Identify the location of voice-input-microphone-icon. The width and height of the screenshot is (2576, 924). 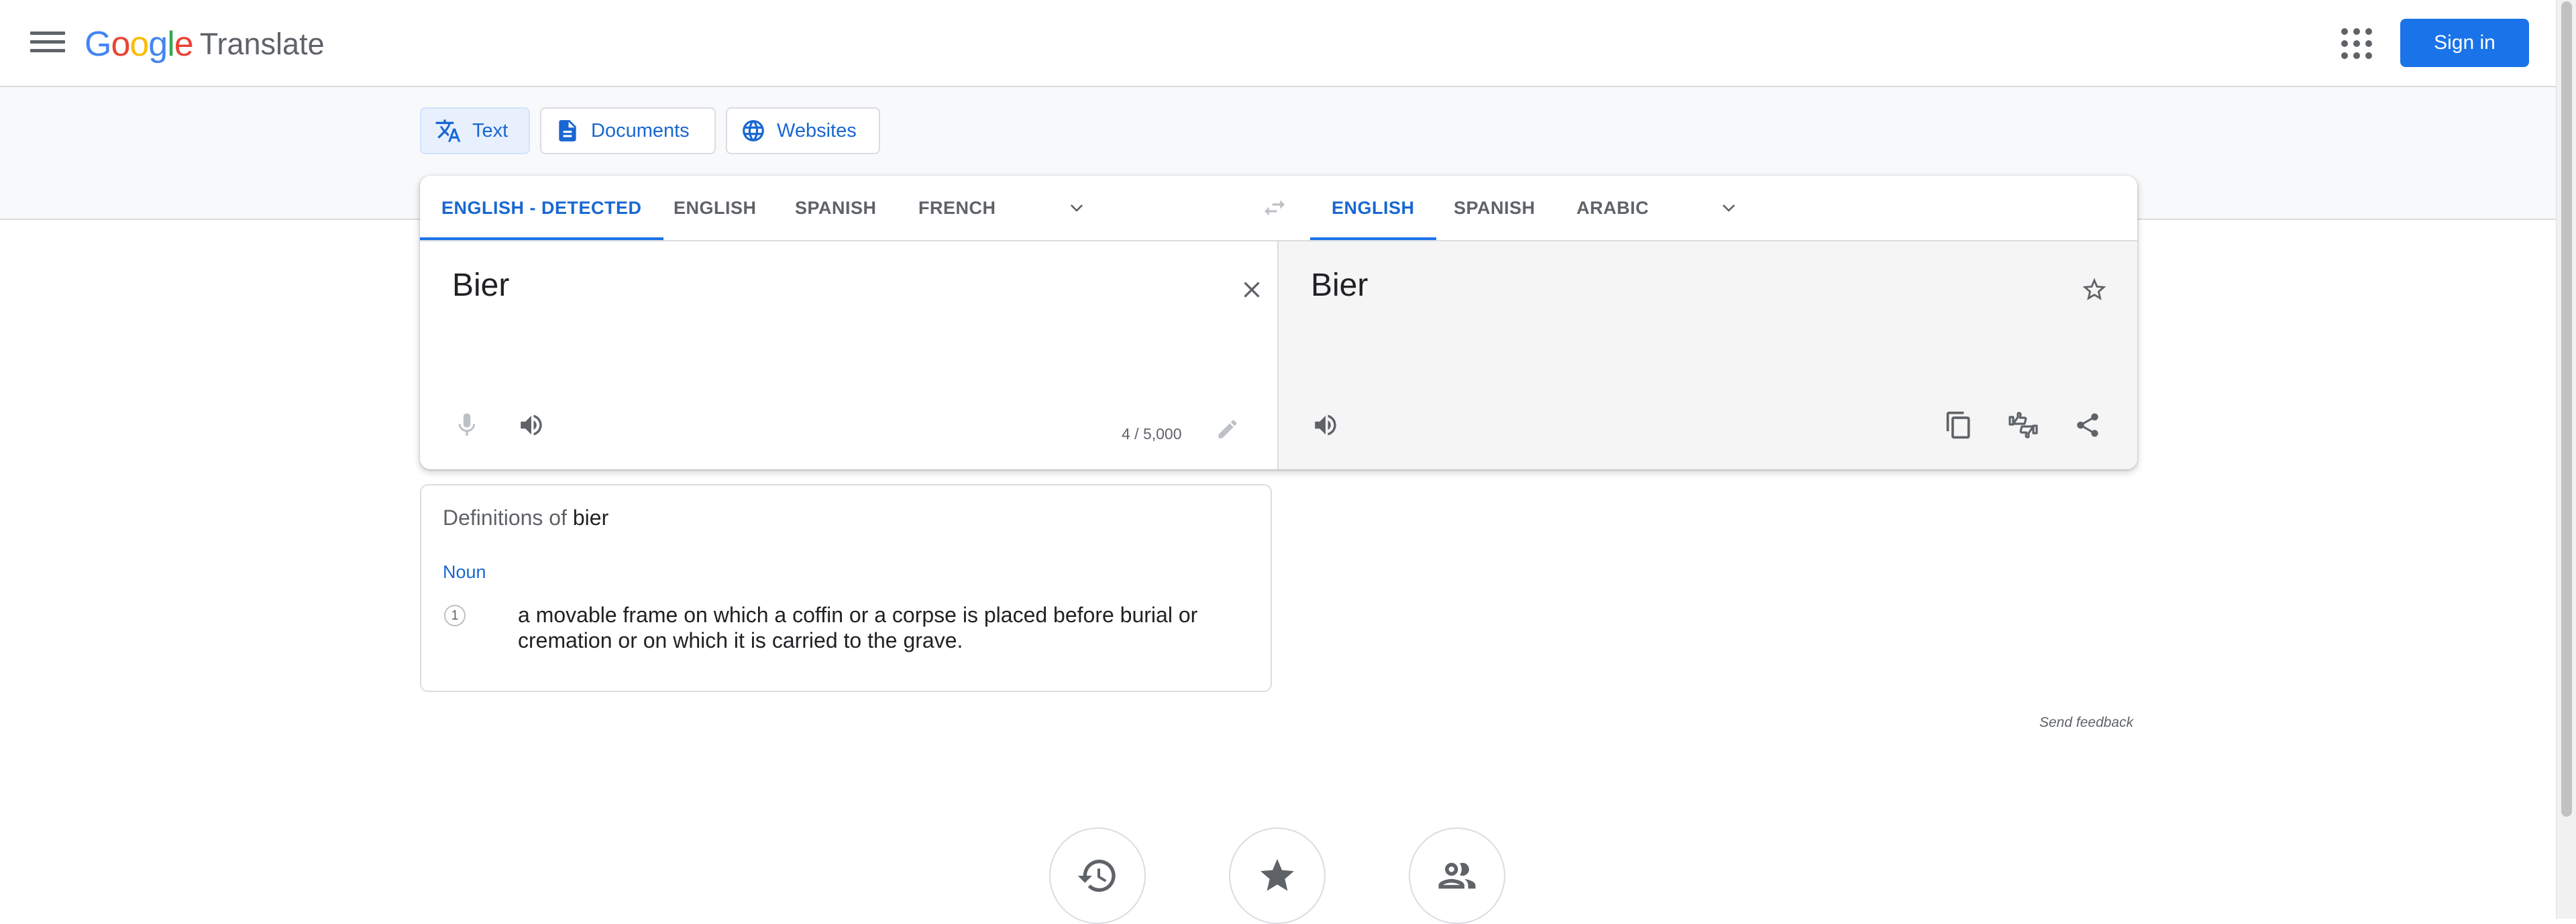
(467, 425).